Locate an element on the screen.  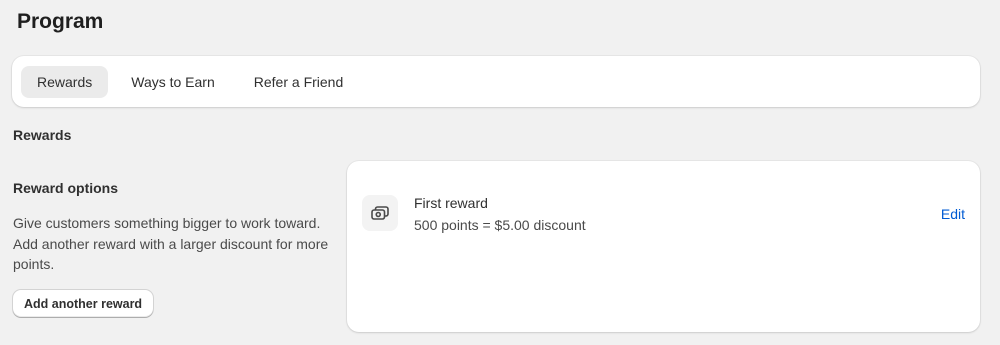
discount-cash-icon is located at coordinates (380, 213).